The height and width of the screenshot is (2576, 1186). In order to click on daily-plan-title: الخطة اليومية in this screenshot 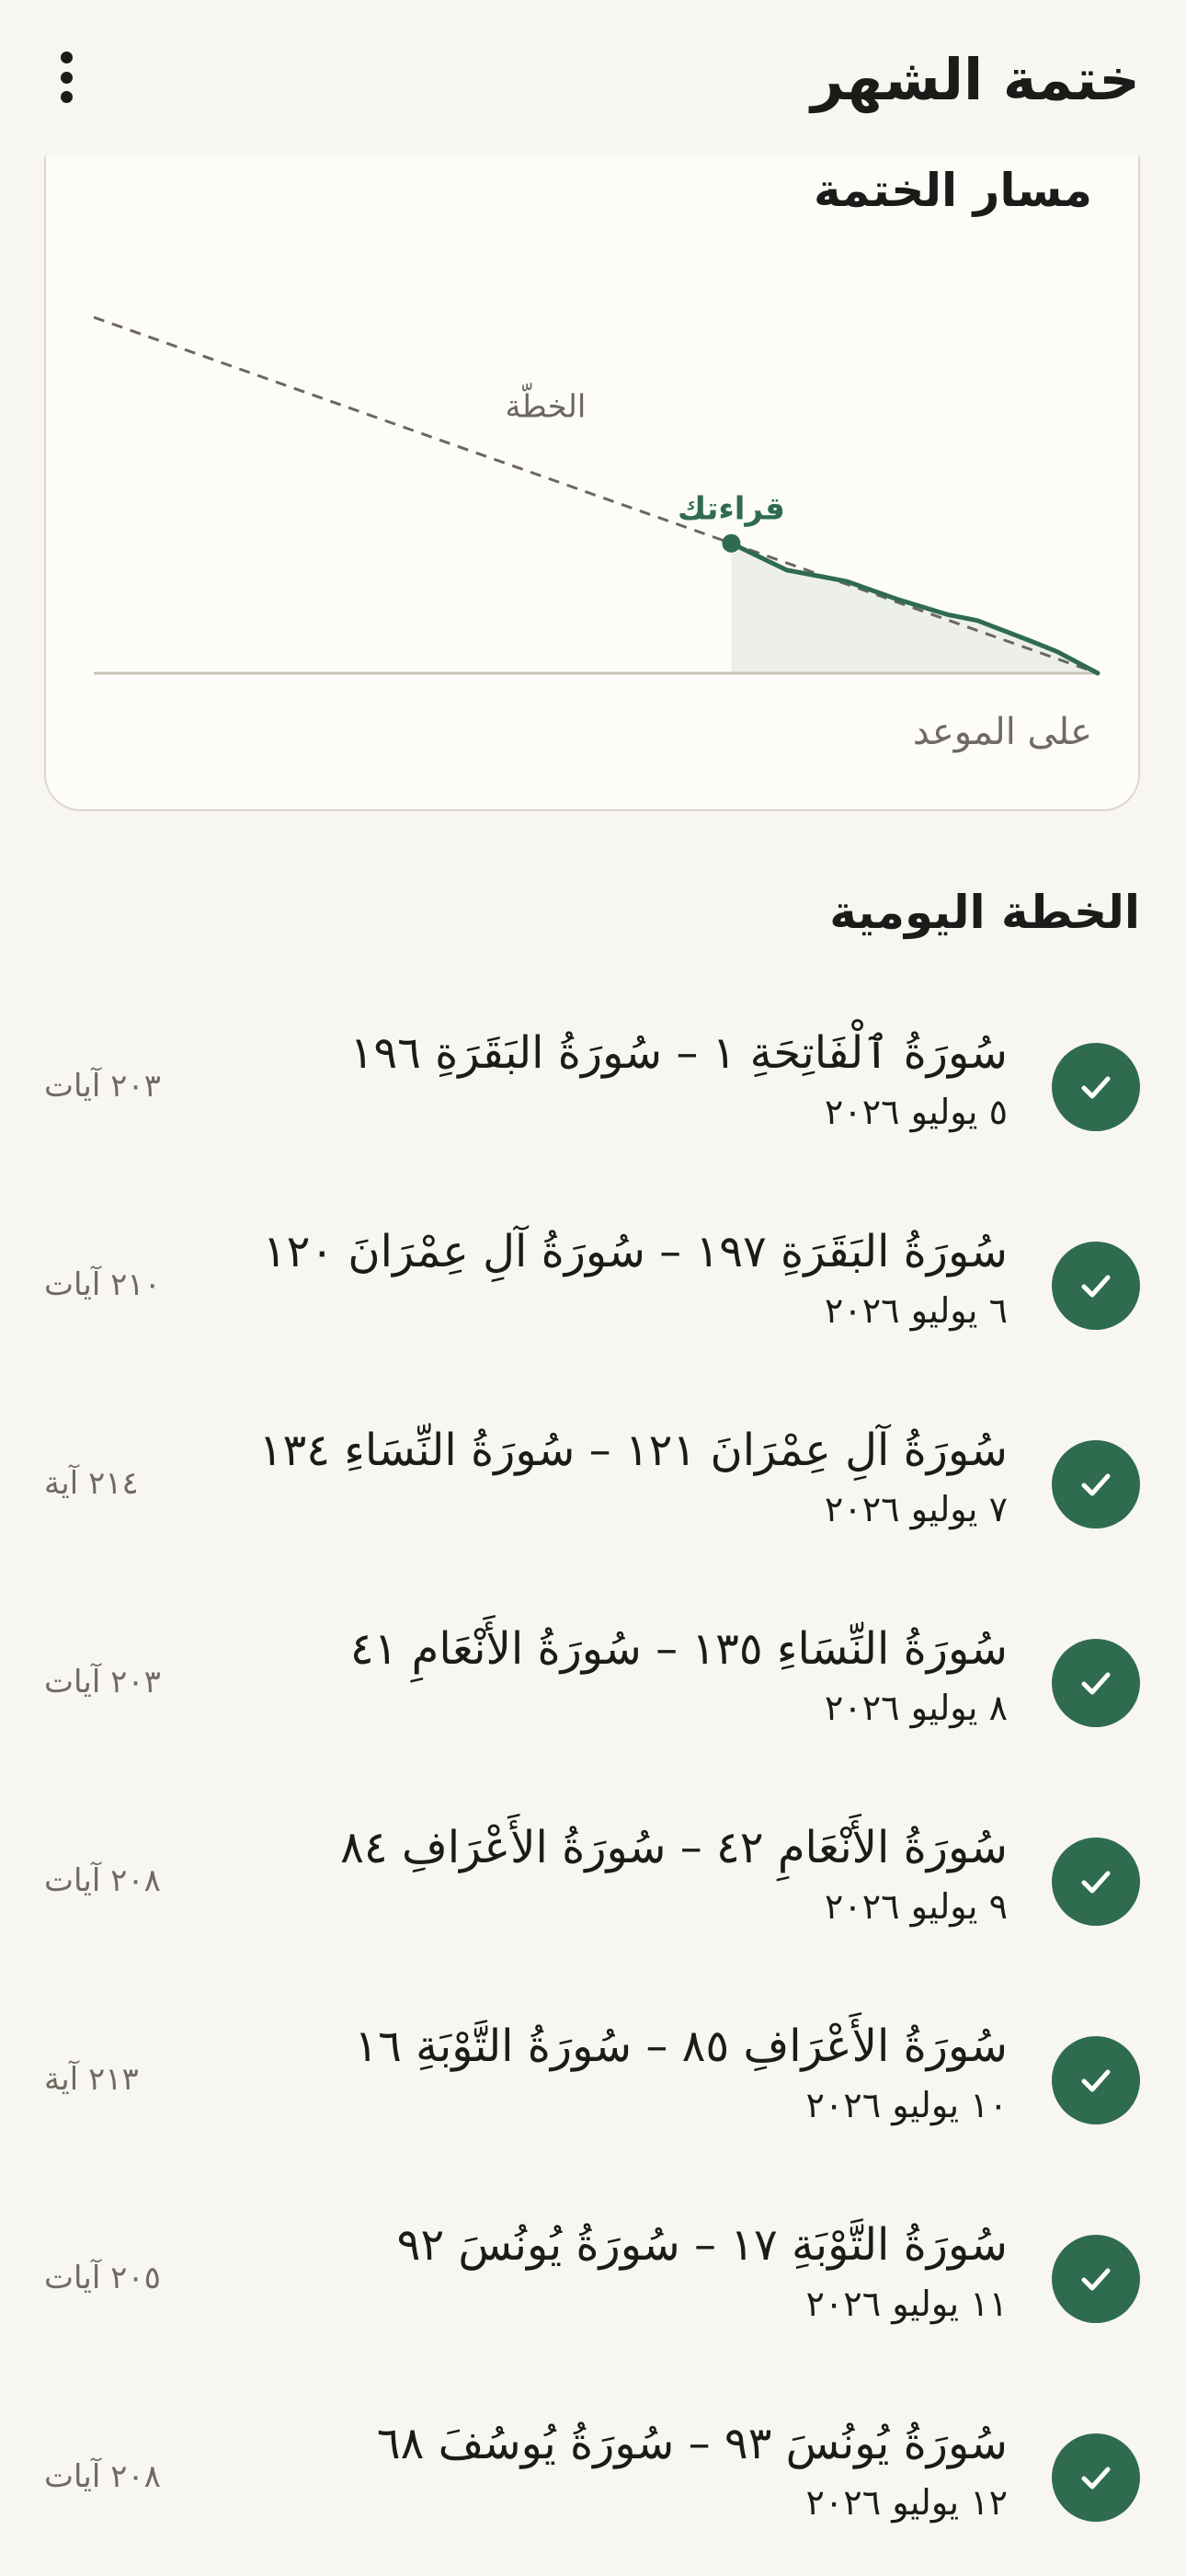, I will do `click(984, 912)`.